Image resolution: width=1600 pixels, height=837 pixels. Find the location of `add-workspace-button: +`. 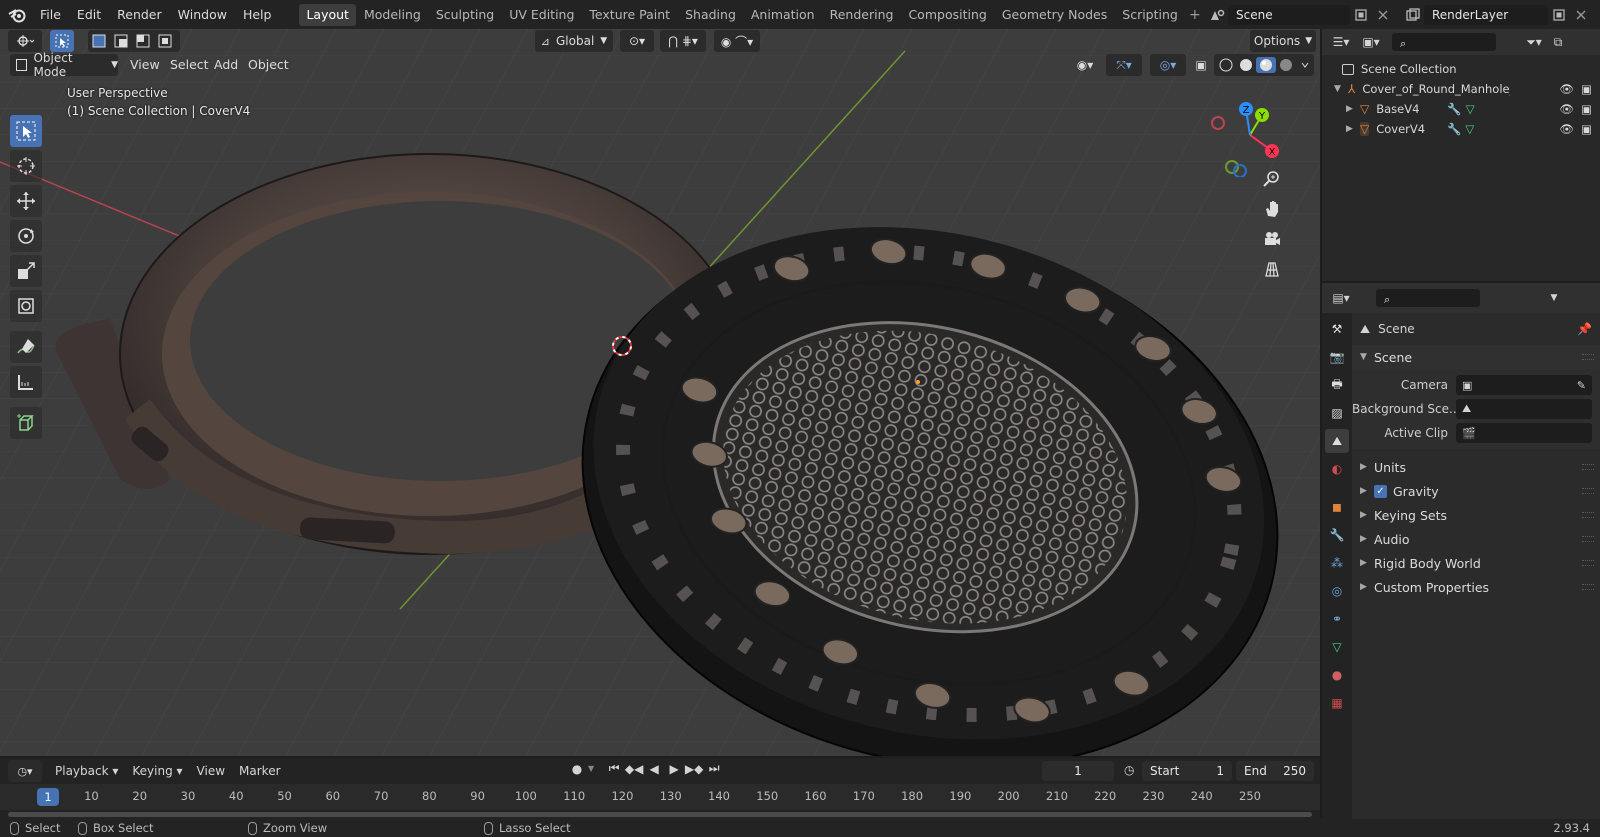

add-workspace-button: + is located at coordinates (1195, 15).